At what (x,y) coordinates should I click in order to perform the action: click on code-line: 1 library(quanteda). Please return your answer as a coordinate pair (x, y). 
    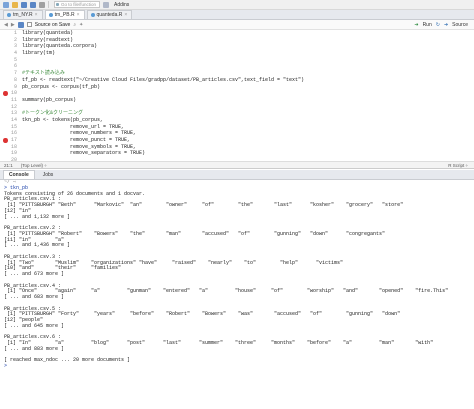
    Looking at the image, I should click on (237, 33).